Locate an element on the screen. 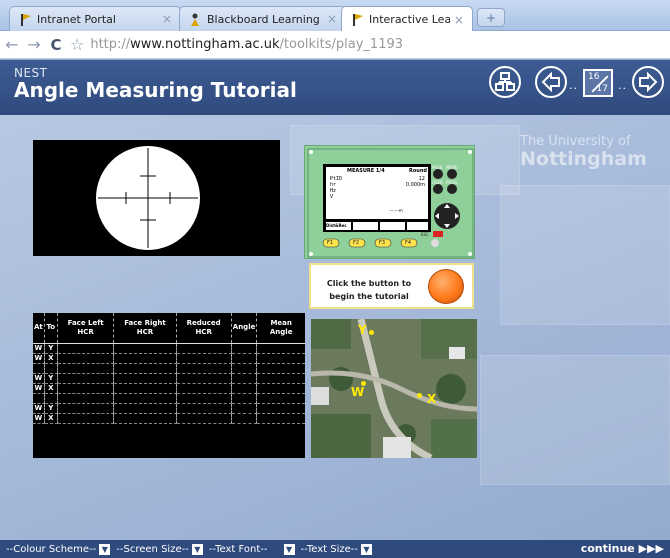 This screenshot has width=670, height=558. colour-scheme-select: --Colour Scheme-- ▼ is located at coordinates (58, 549).